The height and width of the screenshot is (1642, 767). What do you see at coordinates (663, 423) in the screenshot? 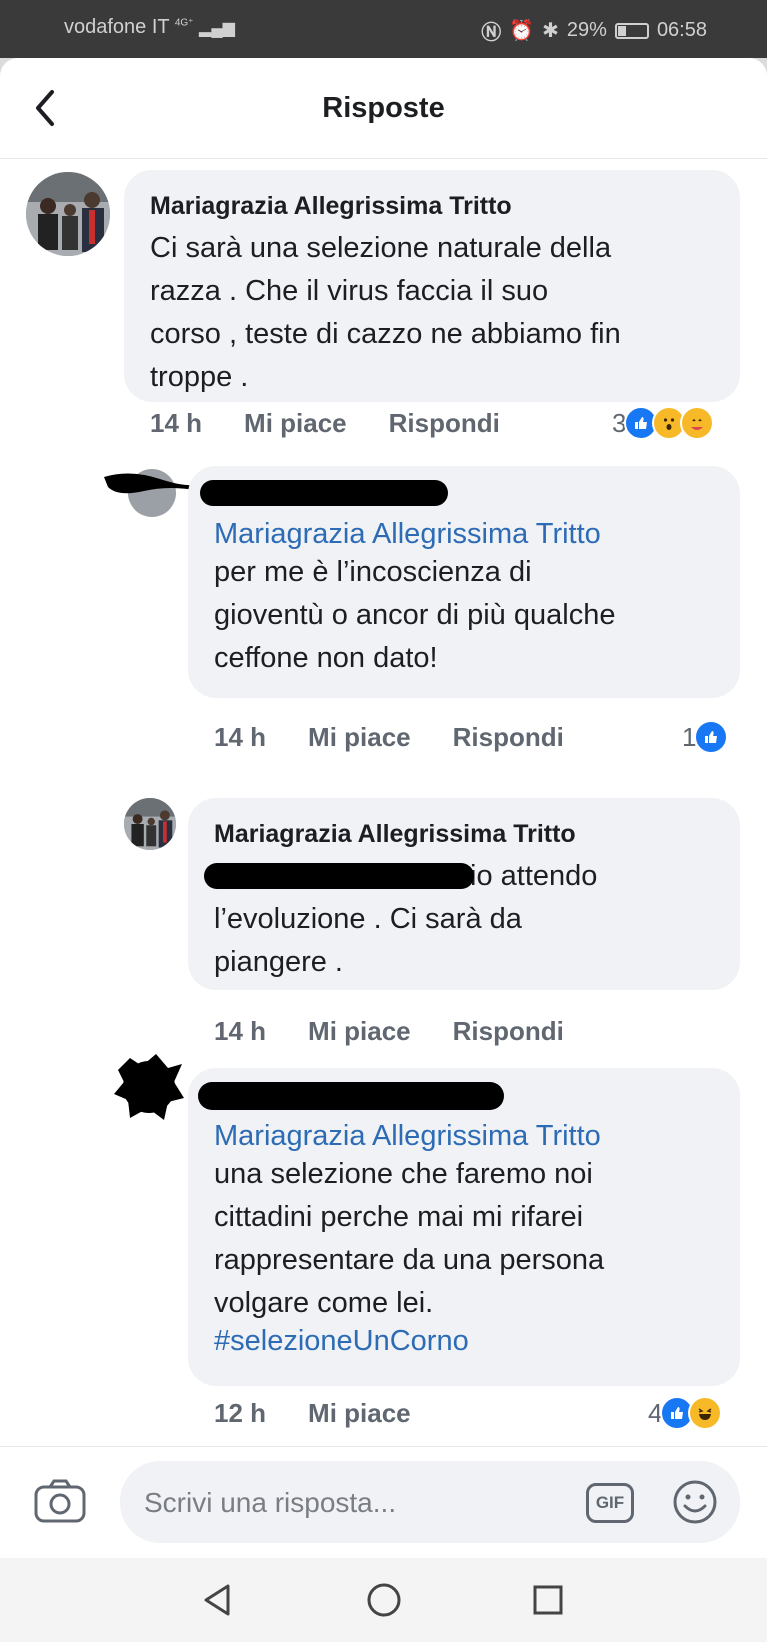
I see `reaction-summary: 3` at bounding box center [663, 423].